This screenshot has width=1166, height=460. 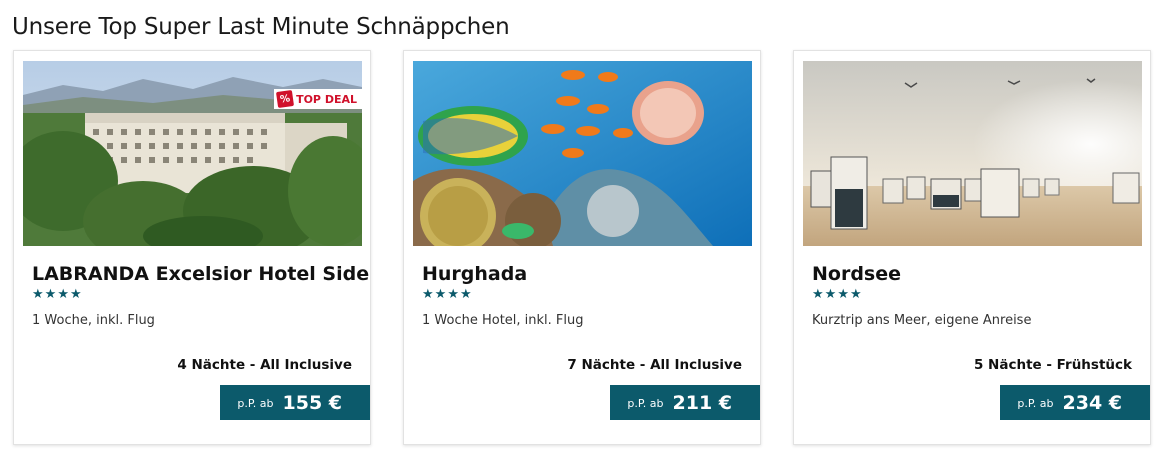 I want to click on price-button: p.P. ab 234 €, so click(x=1075, y=402).